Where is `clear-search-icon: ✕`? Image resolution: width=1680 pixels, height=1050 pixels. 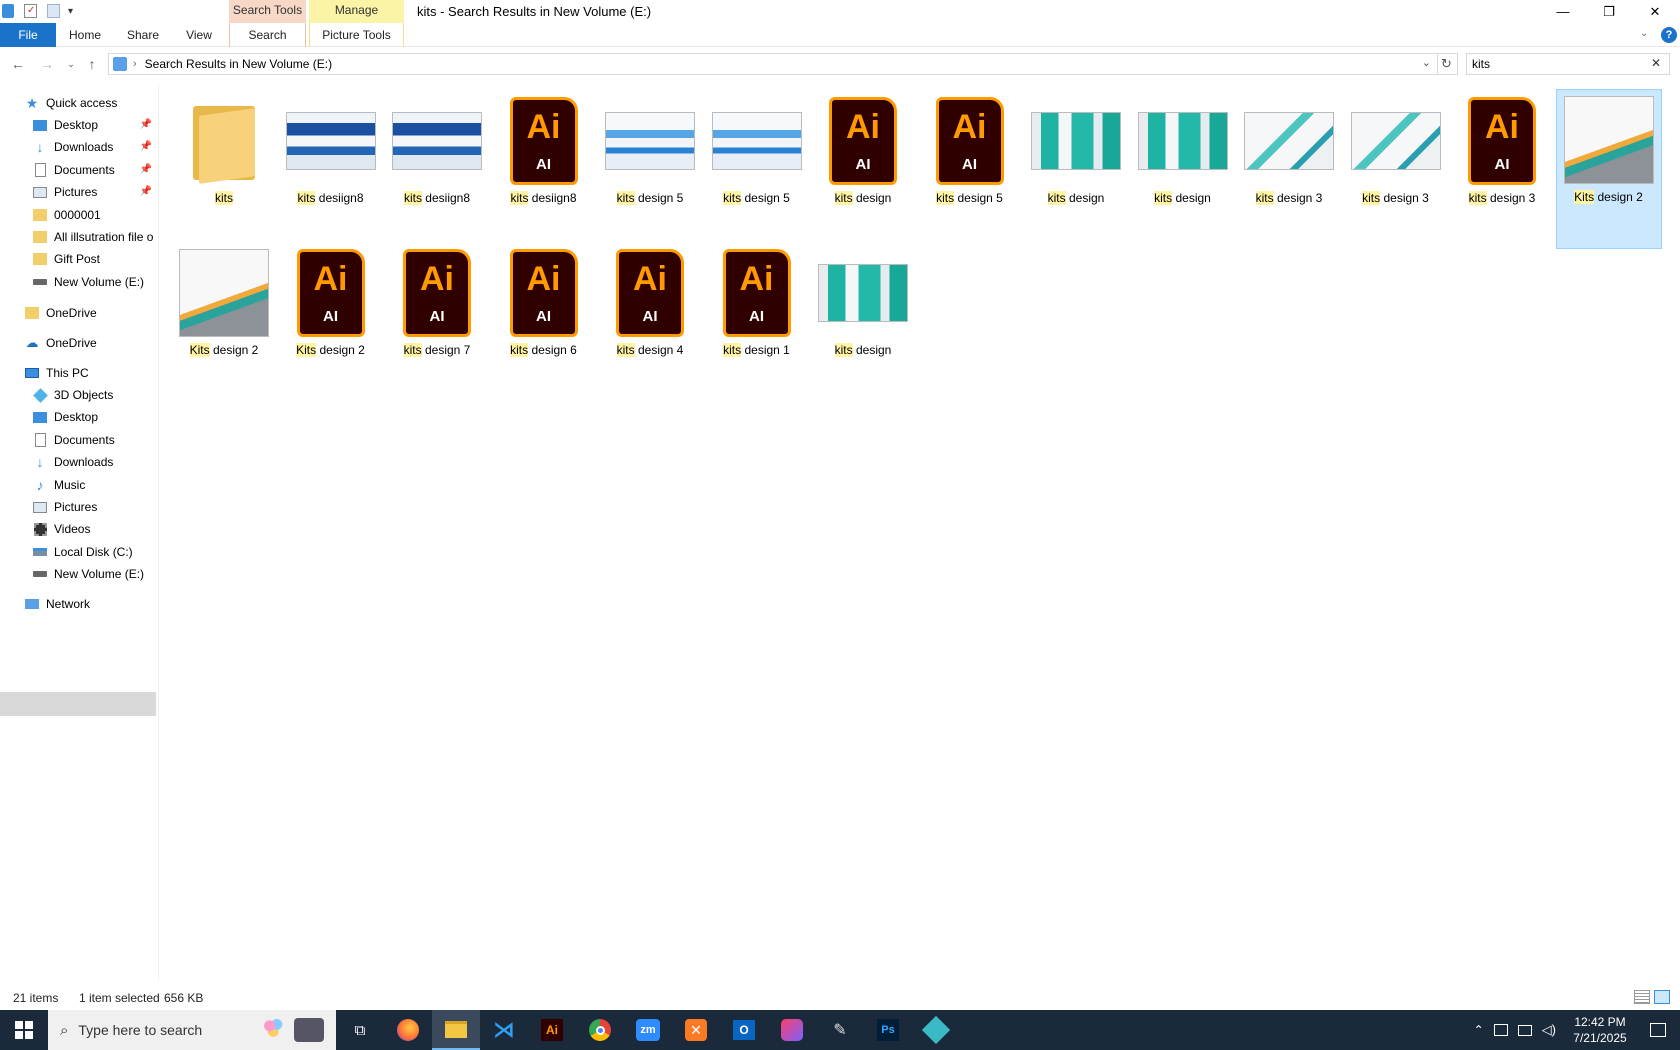
clear-search-icon: ✕ is located at coordinates (1656, 63).